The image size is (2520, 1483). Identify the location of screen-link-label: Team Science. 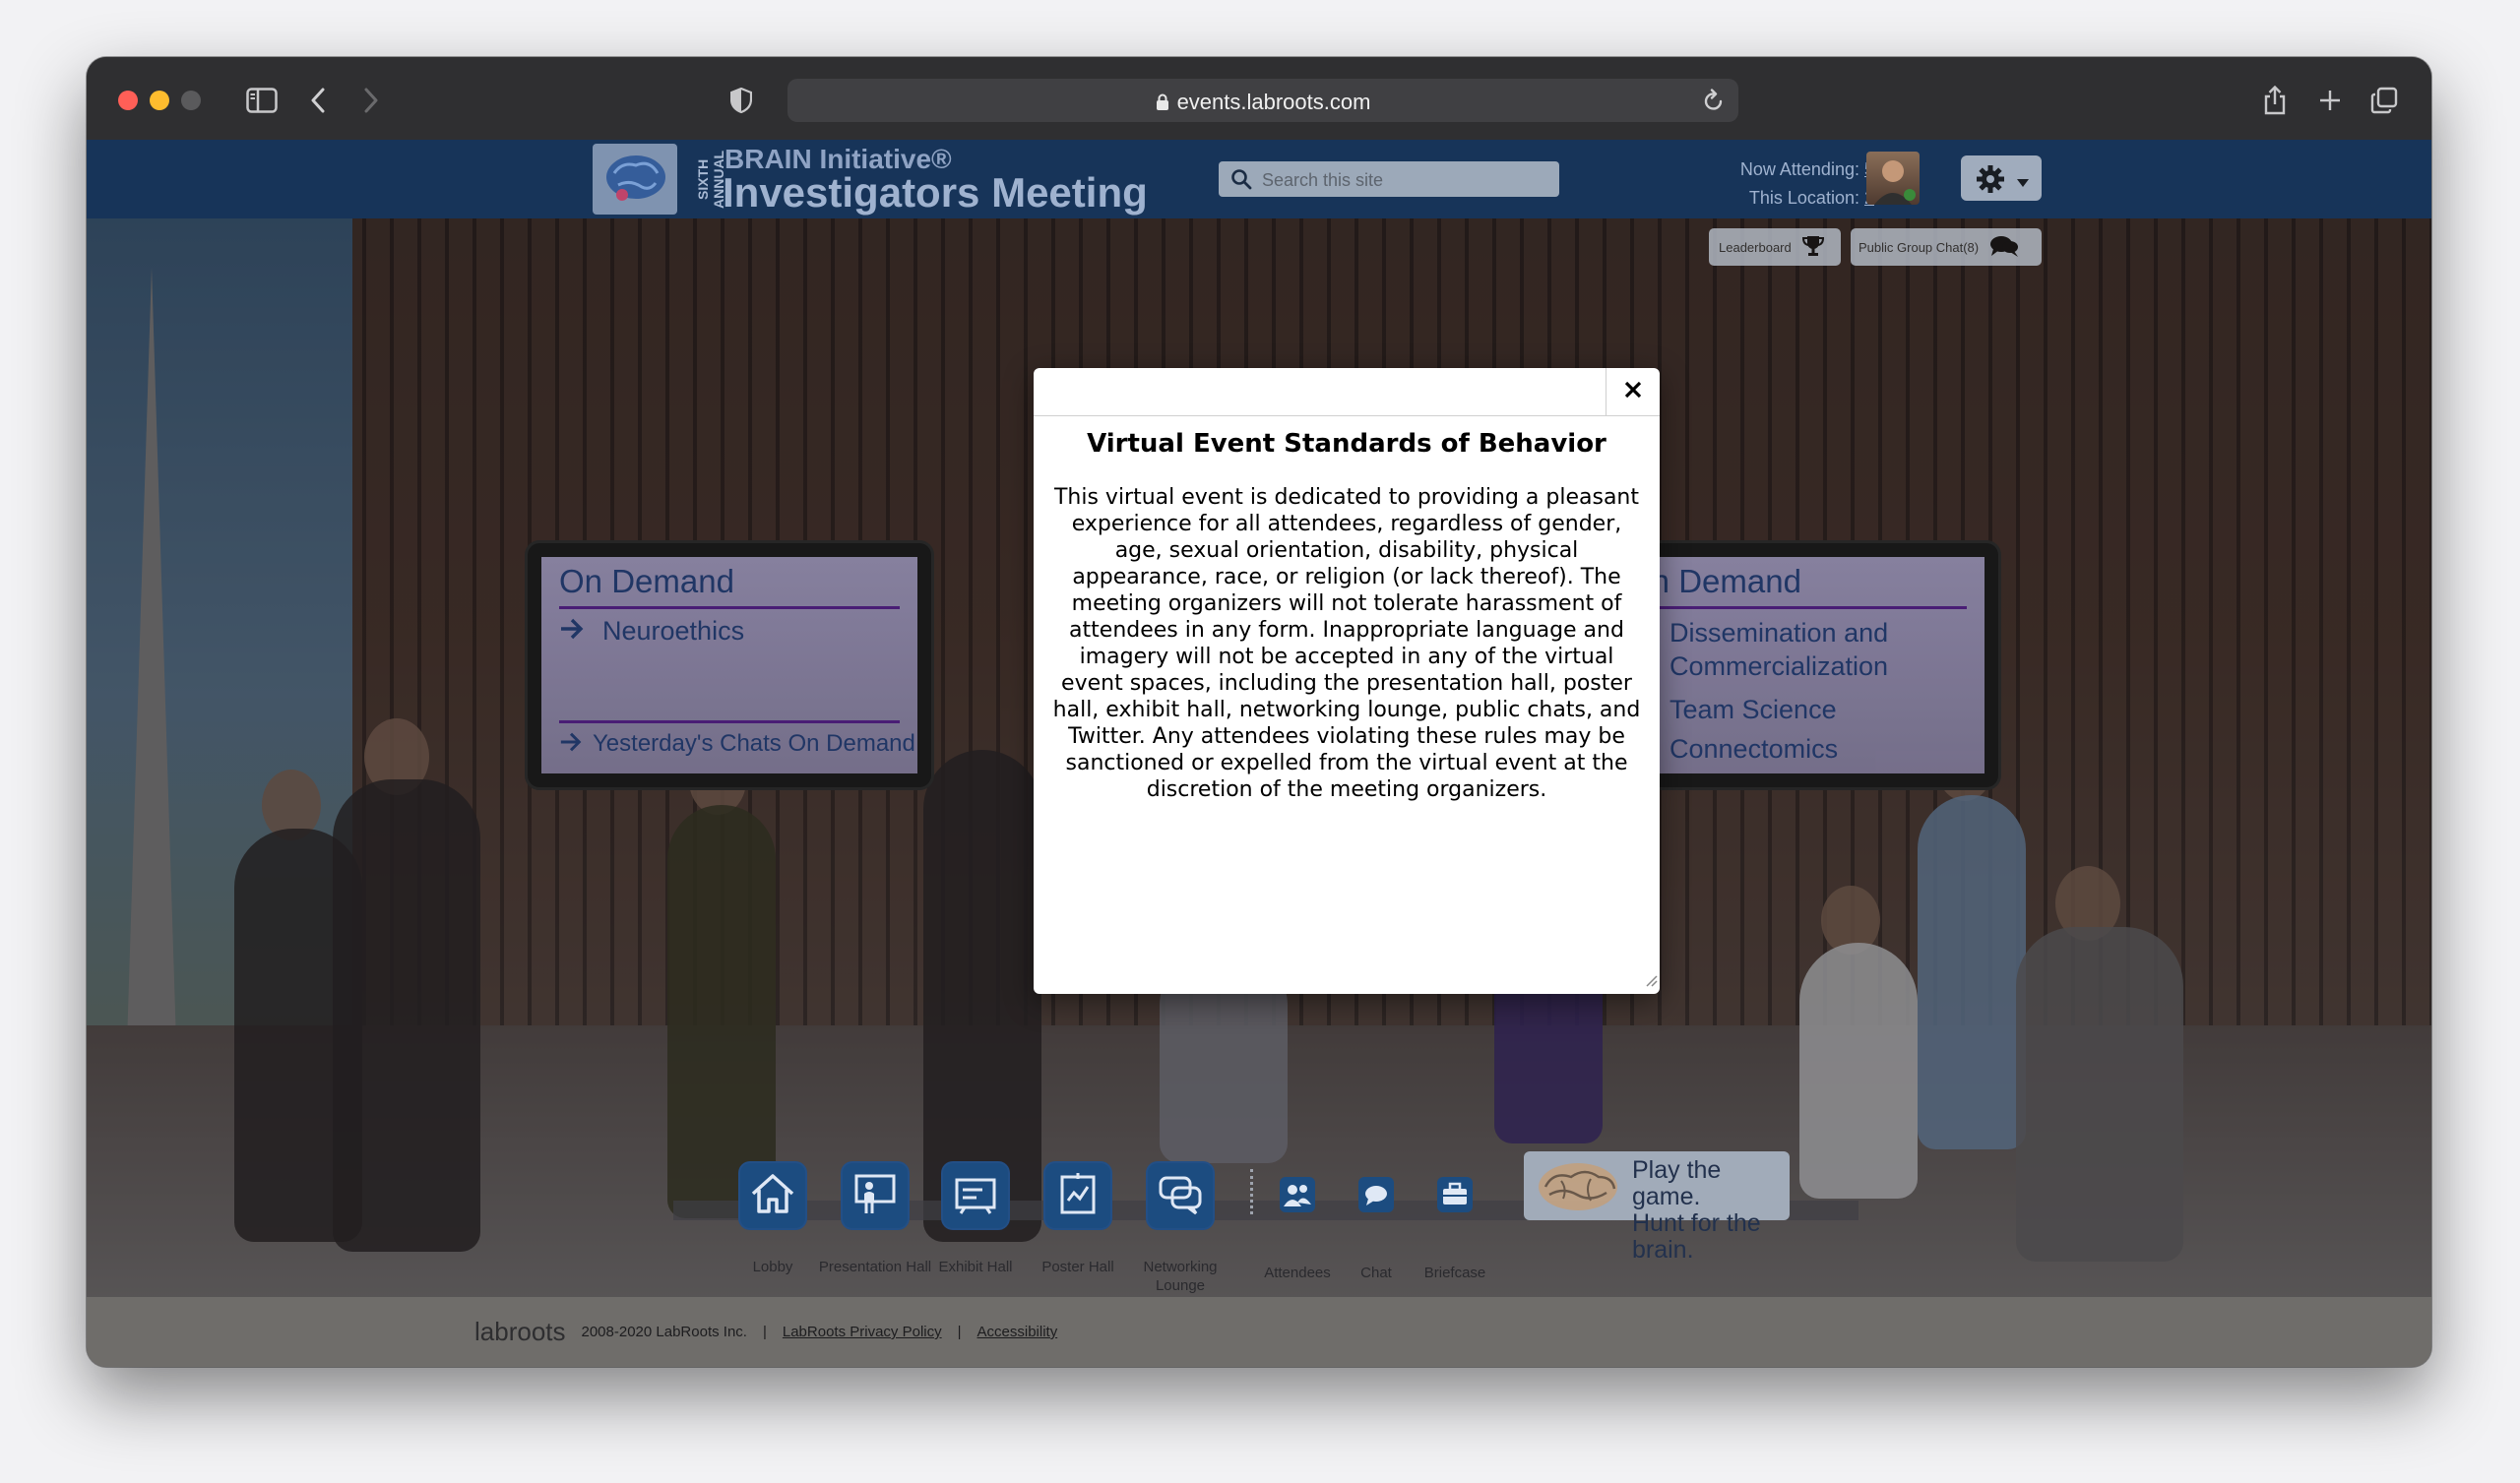
(1753, 709).